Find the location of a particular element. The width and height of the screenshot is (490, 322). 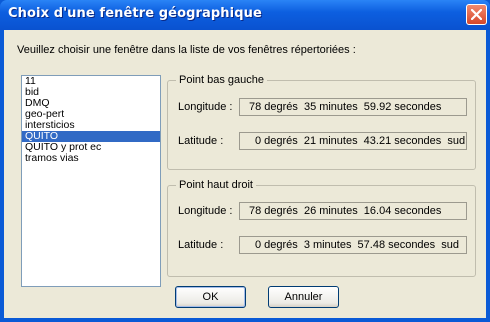

tr-lat-sec-unit: secondes is located at coordinates (412, 245).